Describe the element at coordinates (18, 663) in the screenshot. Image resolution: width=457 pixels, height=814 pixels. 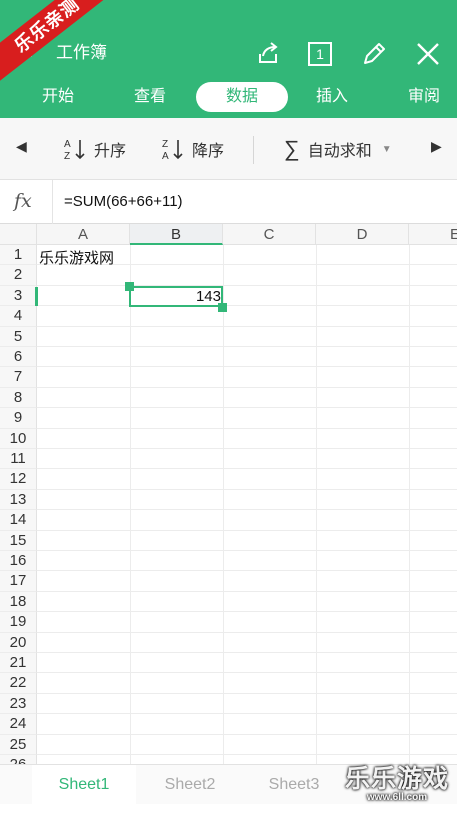
I see `row-header-21: 21` at that location.